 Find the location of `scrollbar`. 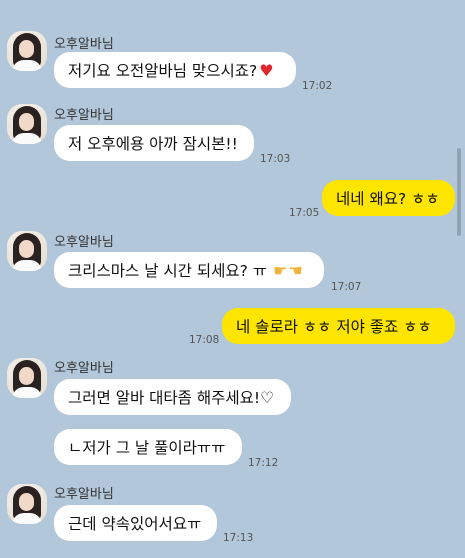

scrollbar is located at coordinates (459, 192).